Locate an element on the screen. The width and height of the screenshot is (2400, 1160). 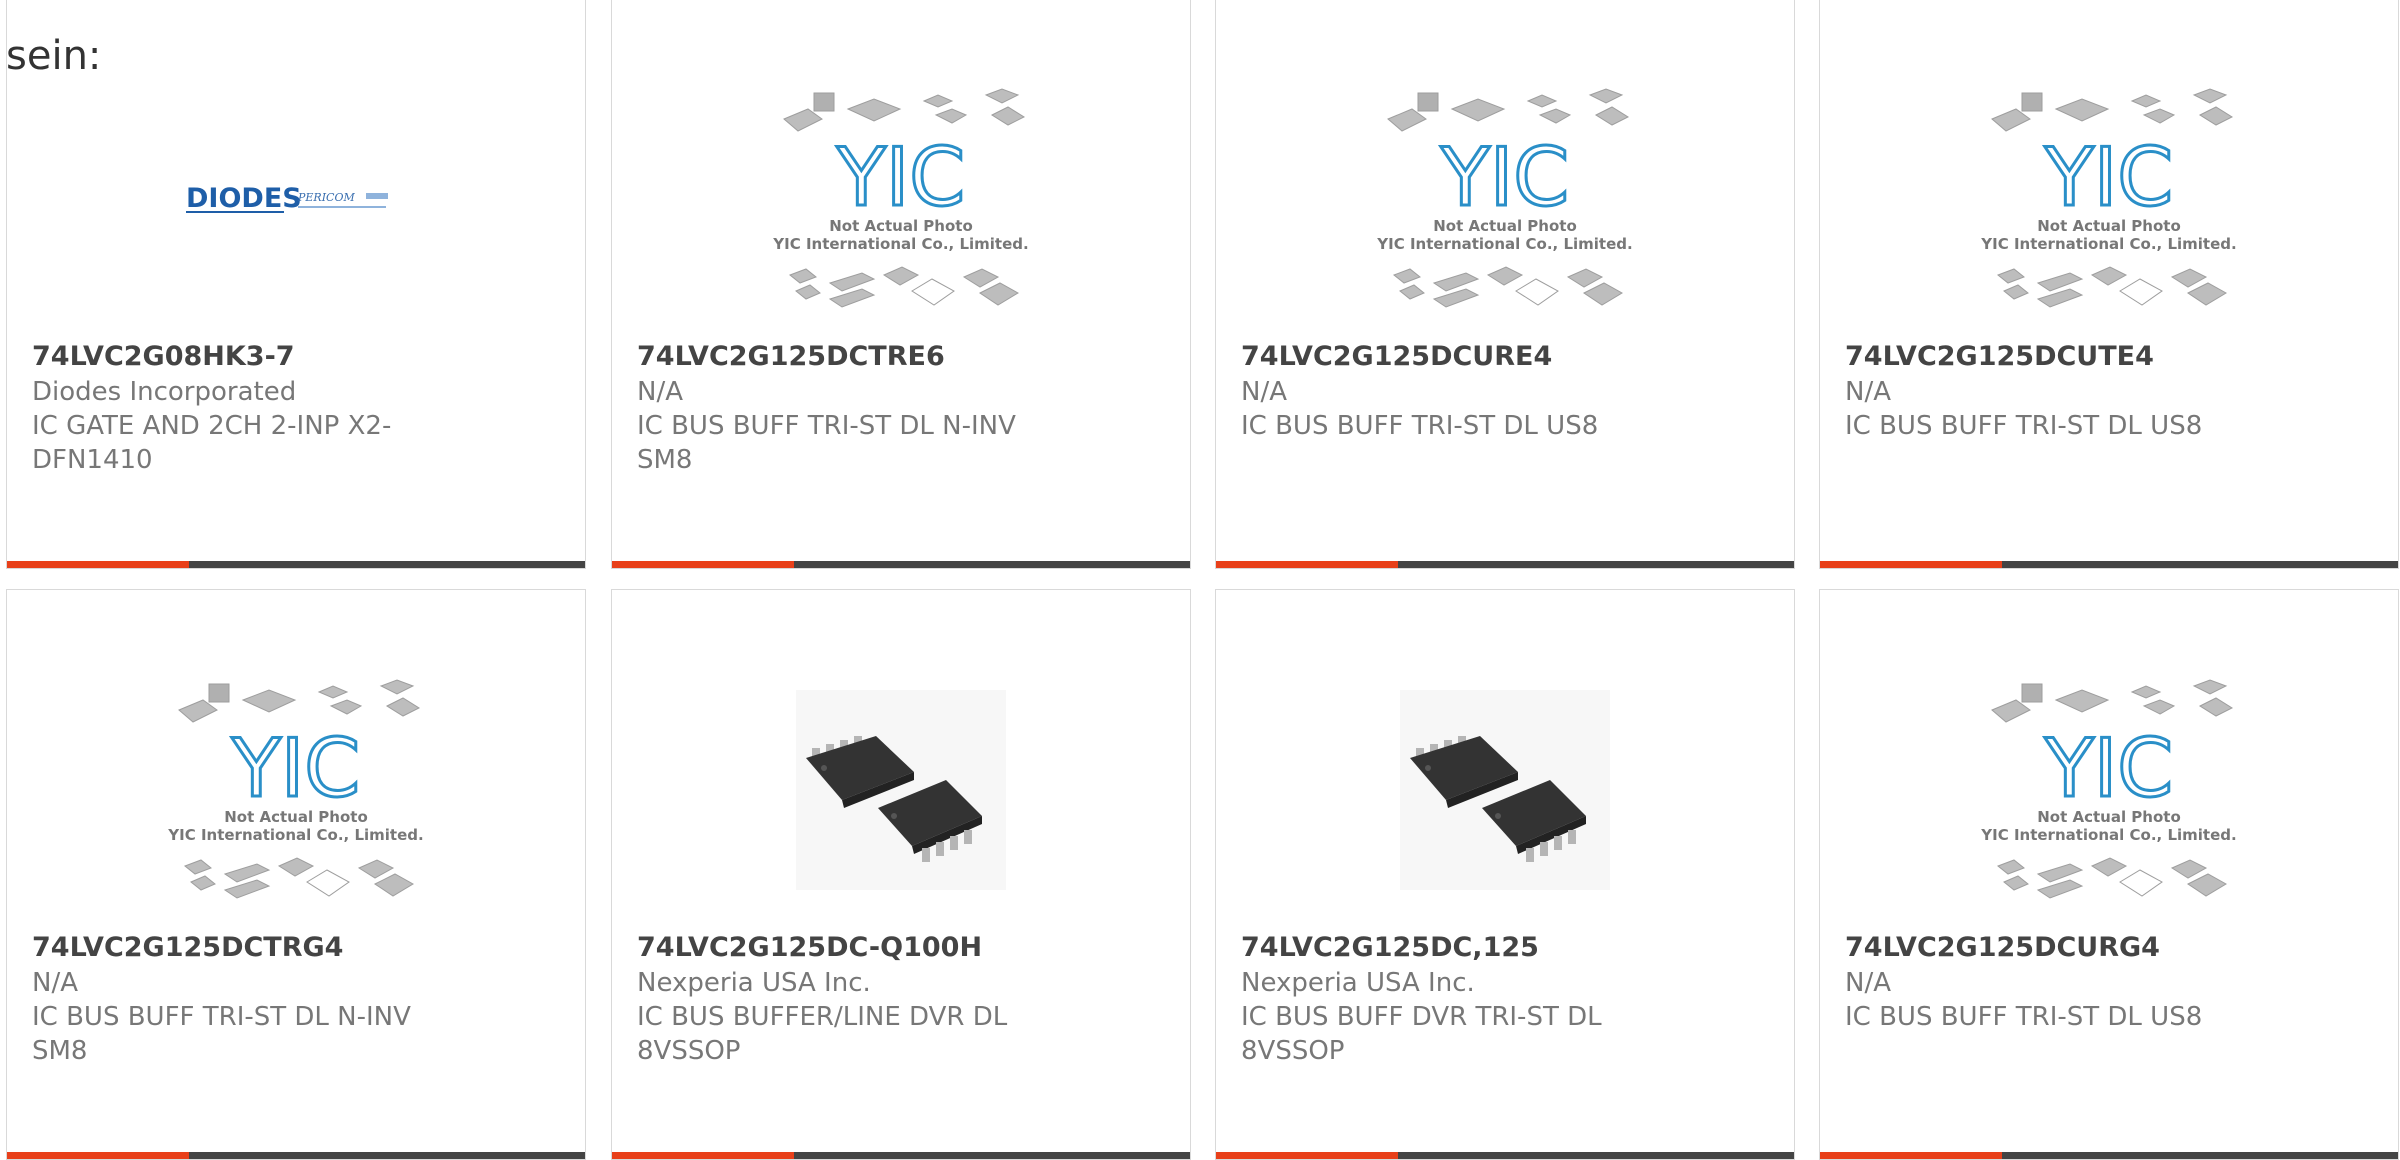
description: IC BUS BUFFER/LINE DVR DL 8VSSOP is located at coordinates (822, 1034).